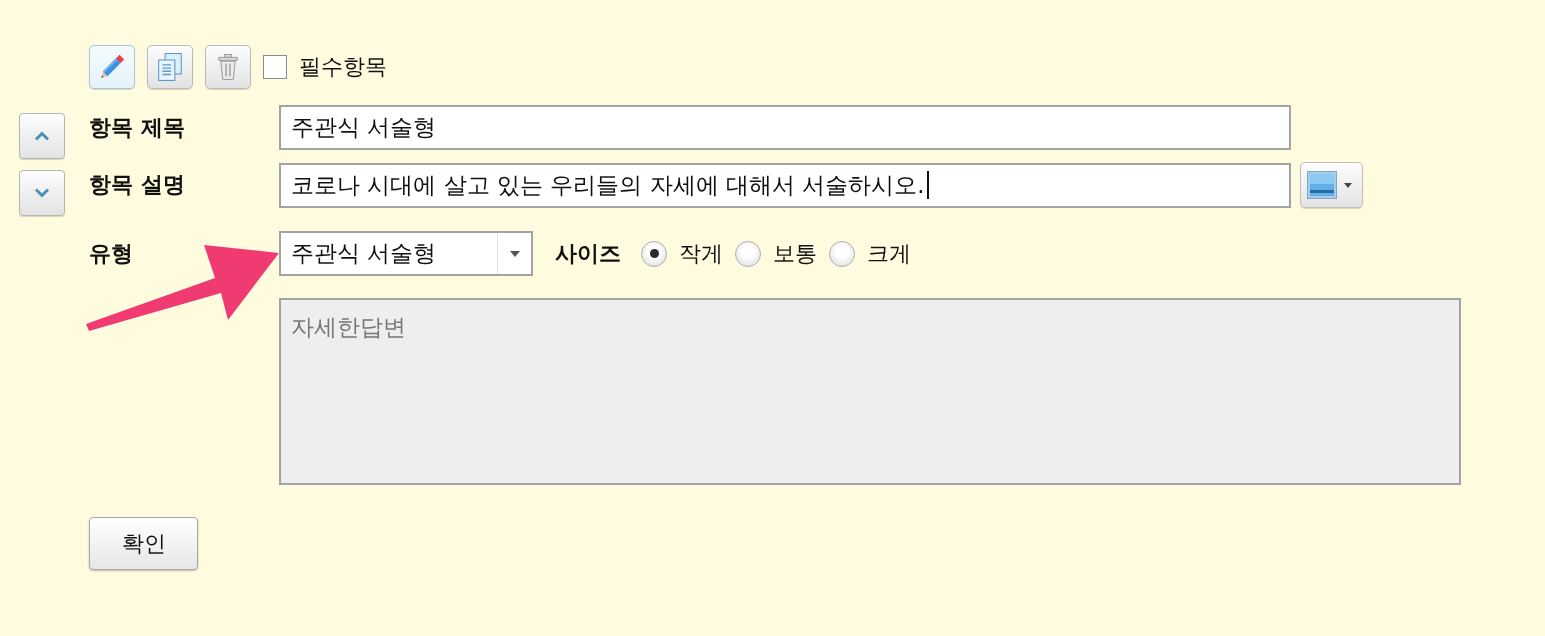 This screenshot has width=1545, height=636. I want to click on radio-label: 보통, so click(795, 253).